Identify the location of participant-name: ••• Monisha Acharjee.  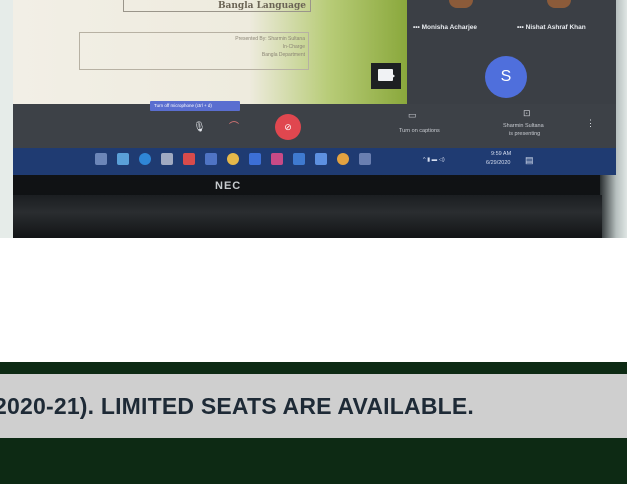
(445, 27).